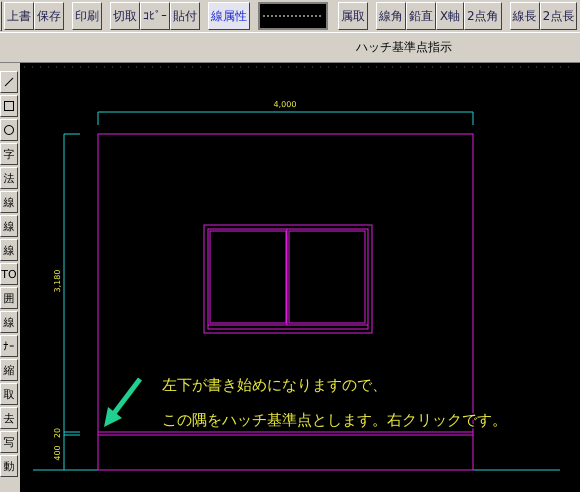 This screenshot has height=492, width=580. I want to click on tool-button: 動, so click(9, 466).